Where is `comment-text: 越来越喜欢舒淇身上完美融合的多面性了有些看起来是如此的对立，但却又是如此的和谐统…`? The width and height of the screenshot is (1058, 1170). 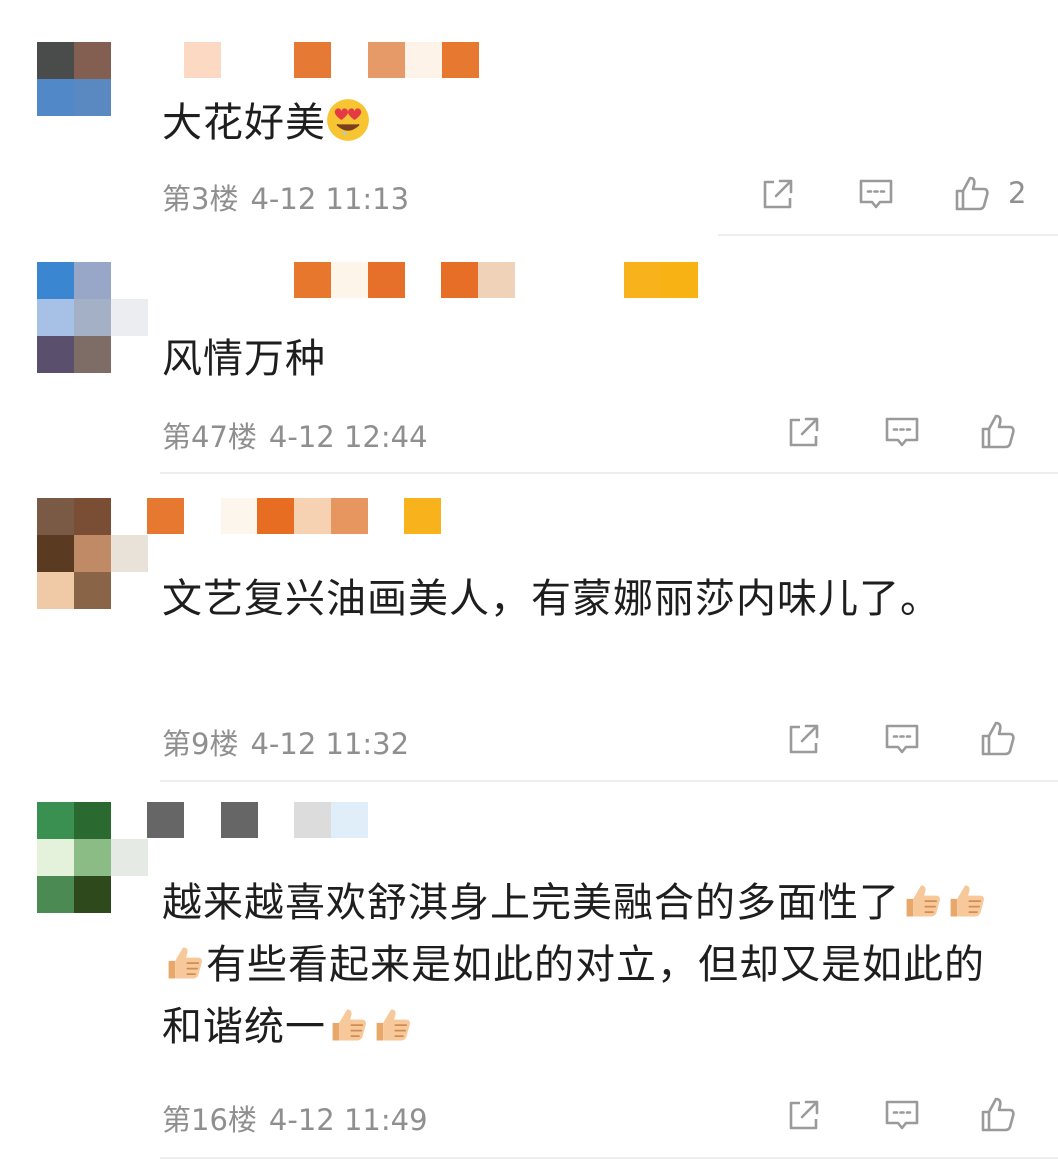 comment-text: 越来越喜欢舒淇身上完美融合的多面性了有些看起来是如此的对立，但却又是如此的和谐统… is located at coordinates (582, 965).